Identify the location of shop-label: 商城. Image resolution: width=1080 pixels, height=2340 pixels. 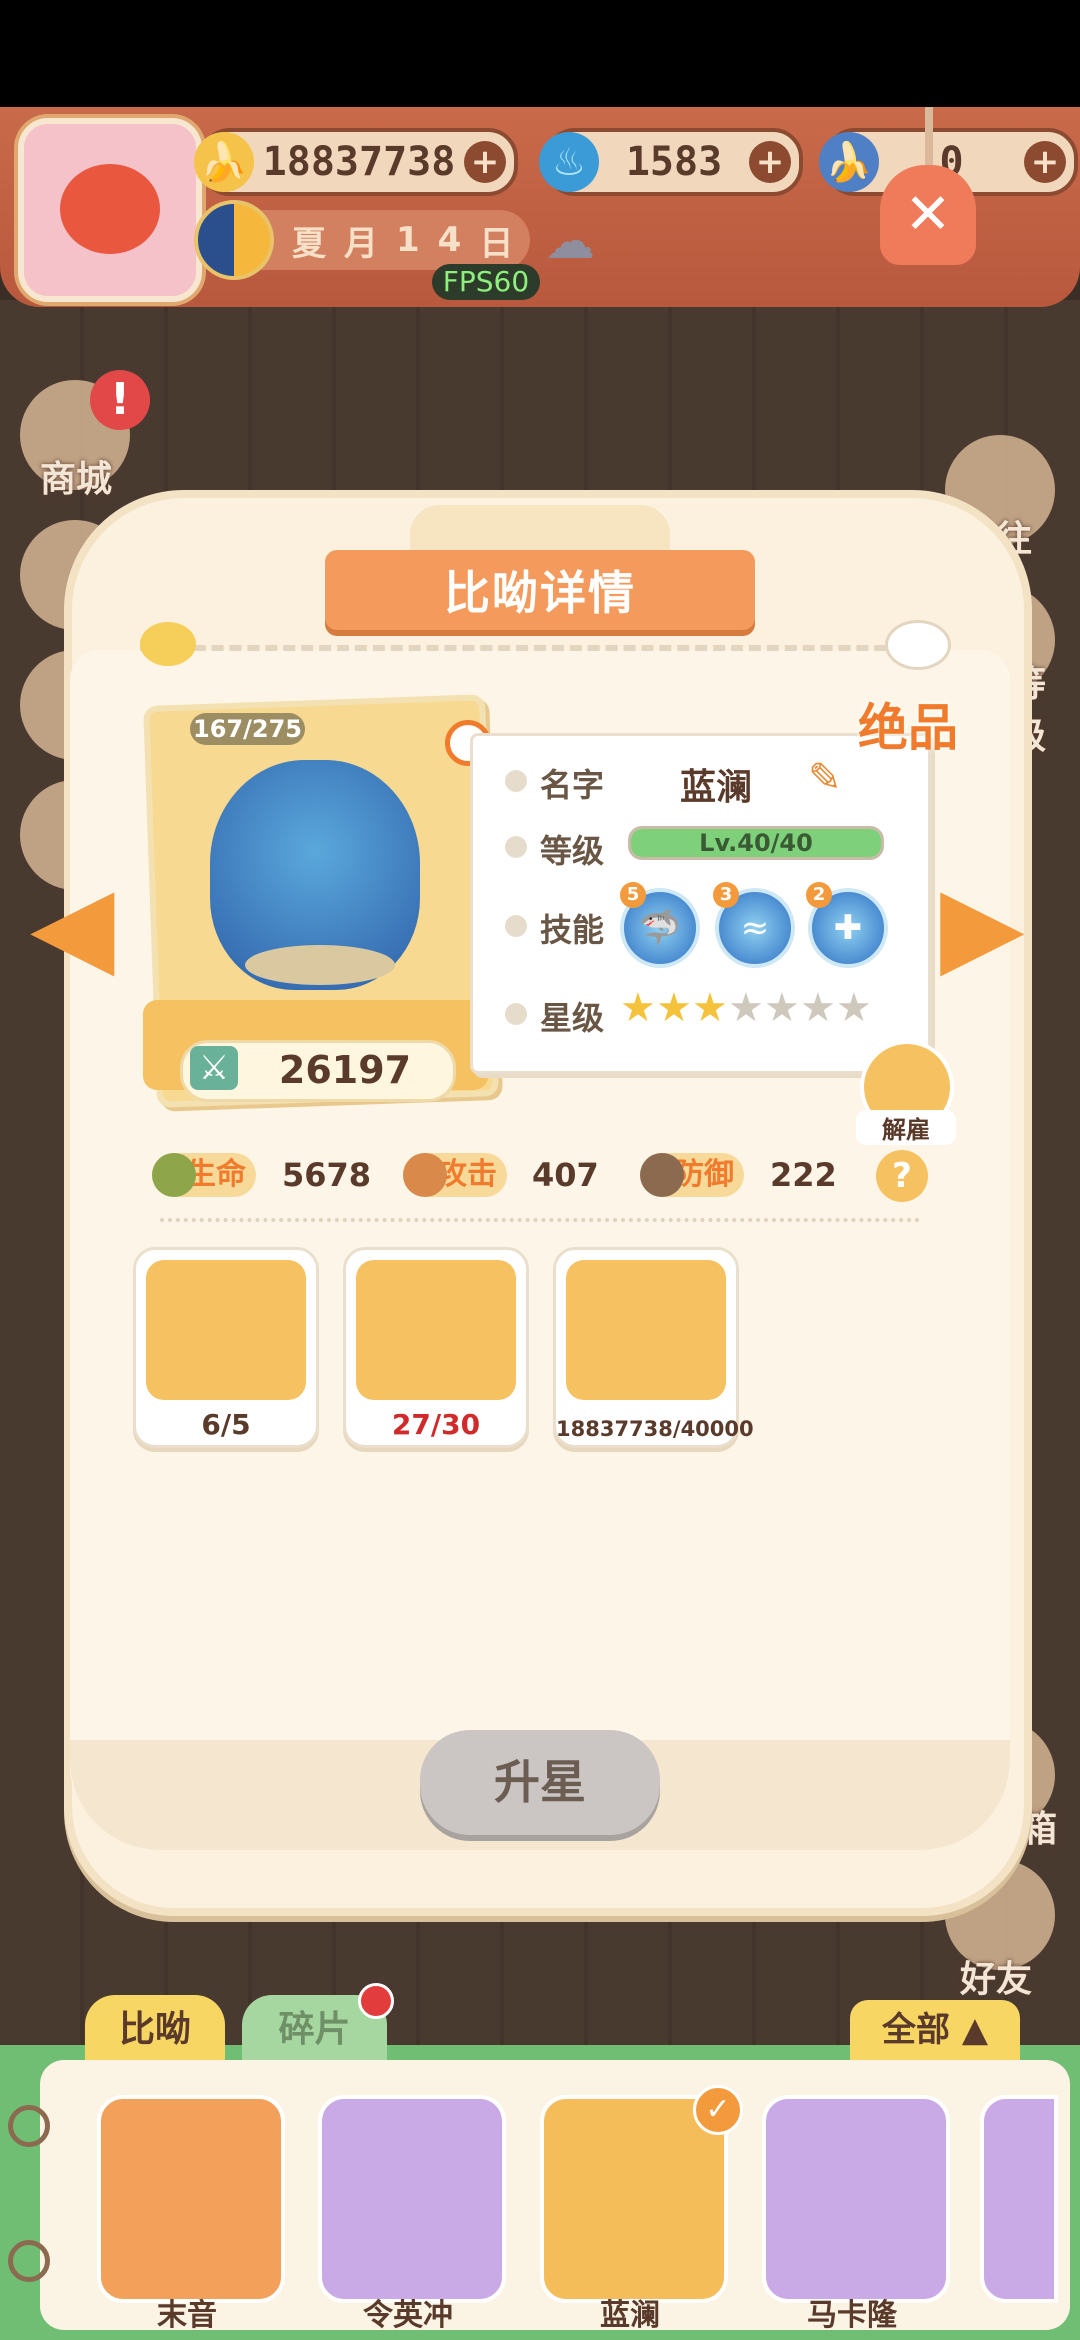
(76, 479).